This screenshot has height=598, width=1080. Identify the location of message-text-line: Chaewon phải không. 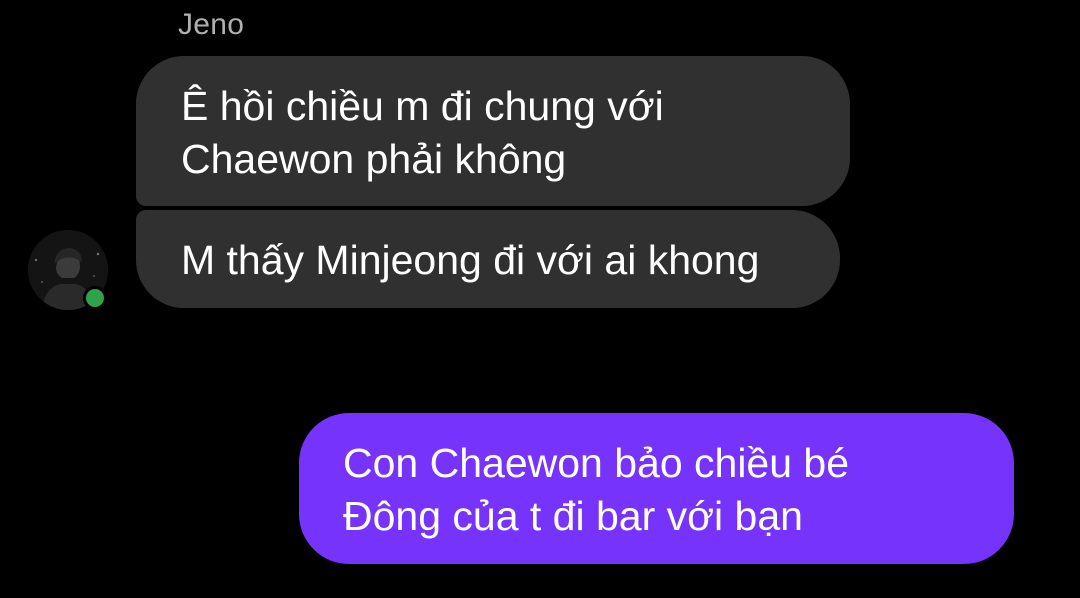
(374, 159).